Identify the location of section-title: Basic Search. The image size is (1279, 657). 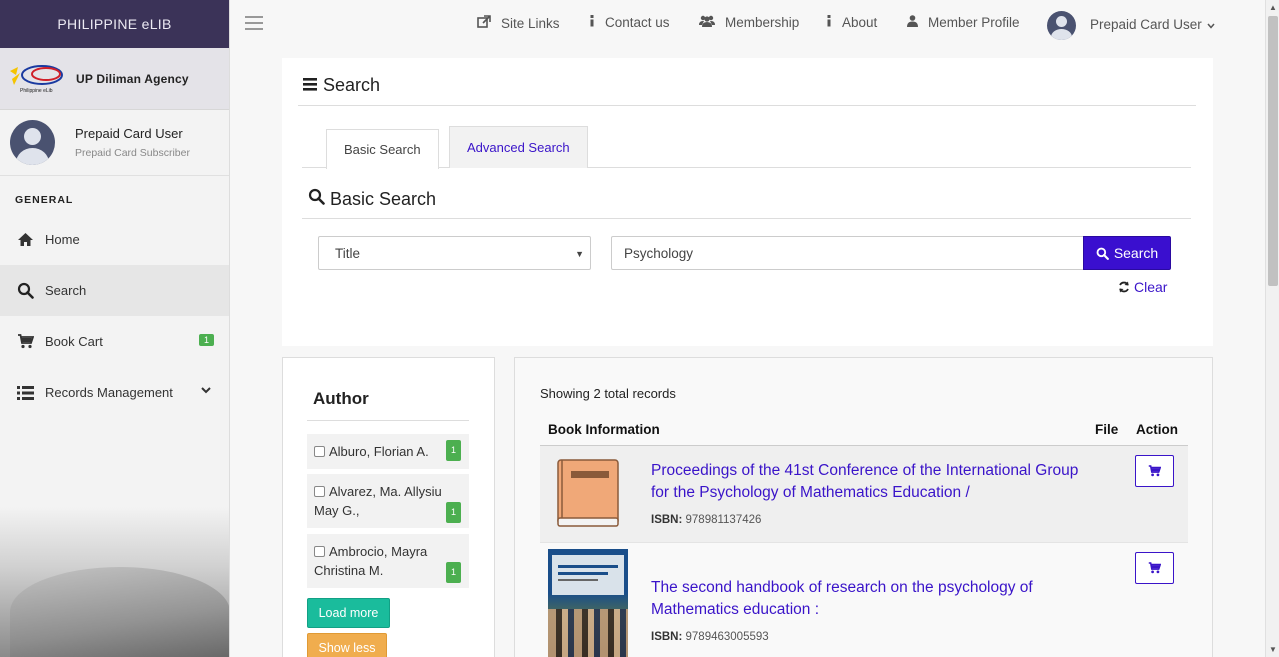
(372, 199).